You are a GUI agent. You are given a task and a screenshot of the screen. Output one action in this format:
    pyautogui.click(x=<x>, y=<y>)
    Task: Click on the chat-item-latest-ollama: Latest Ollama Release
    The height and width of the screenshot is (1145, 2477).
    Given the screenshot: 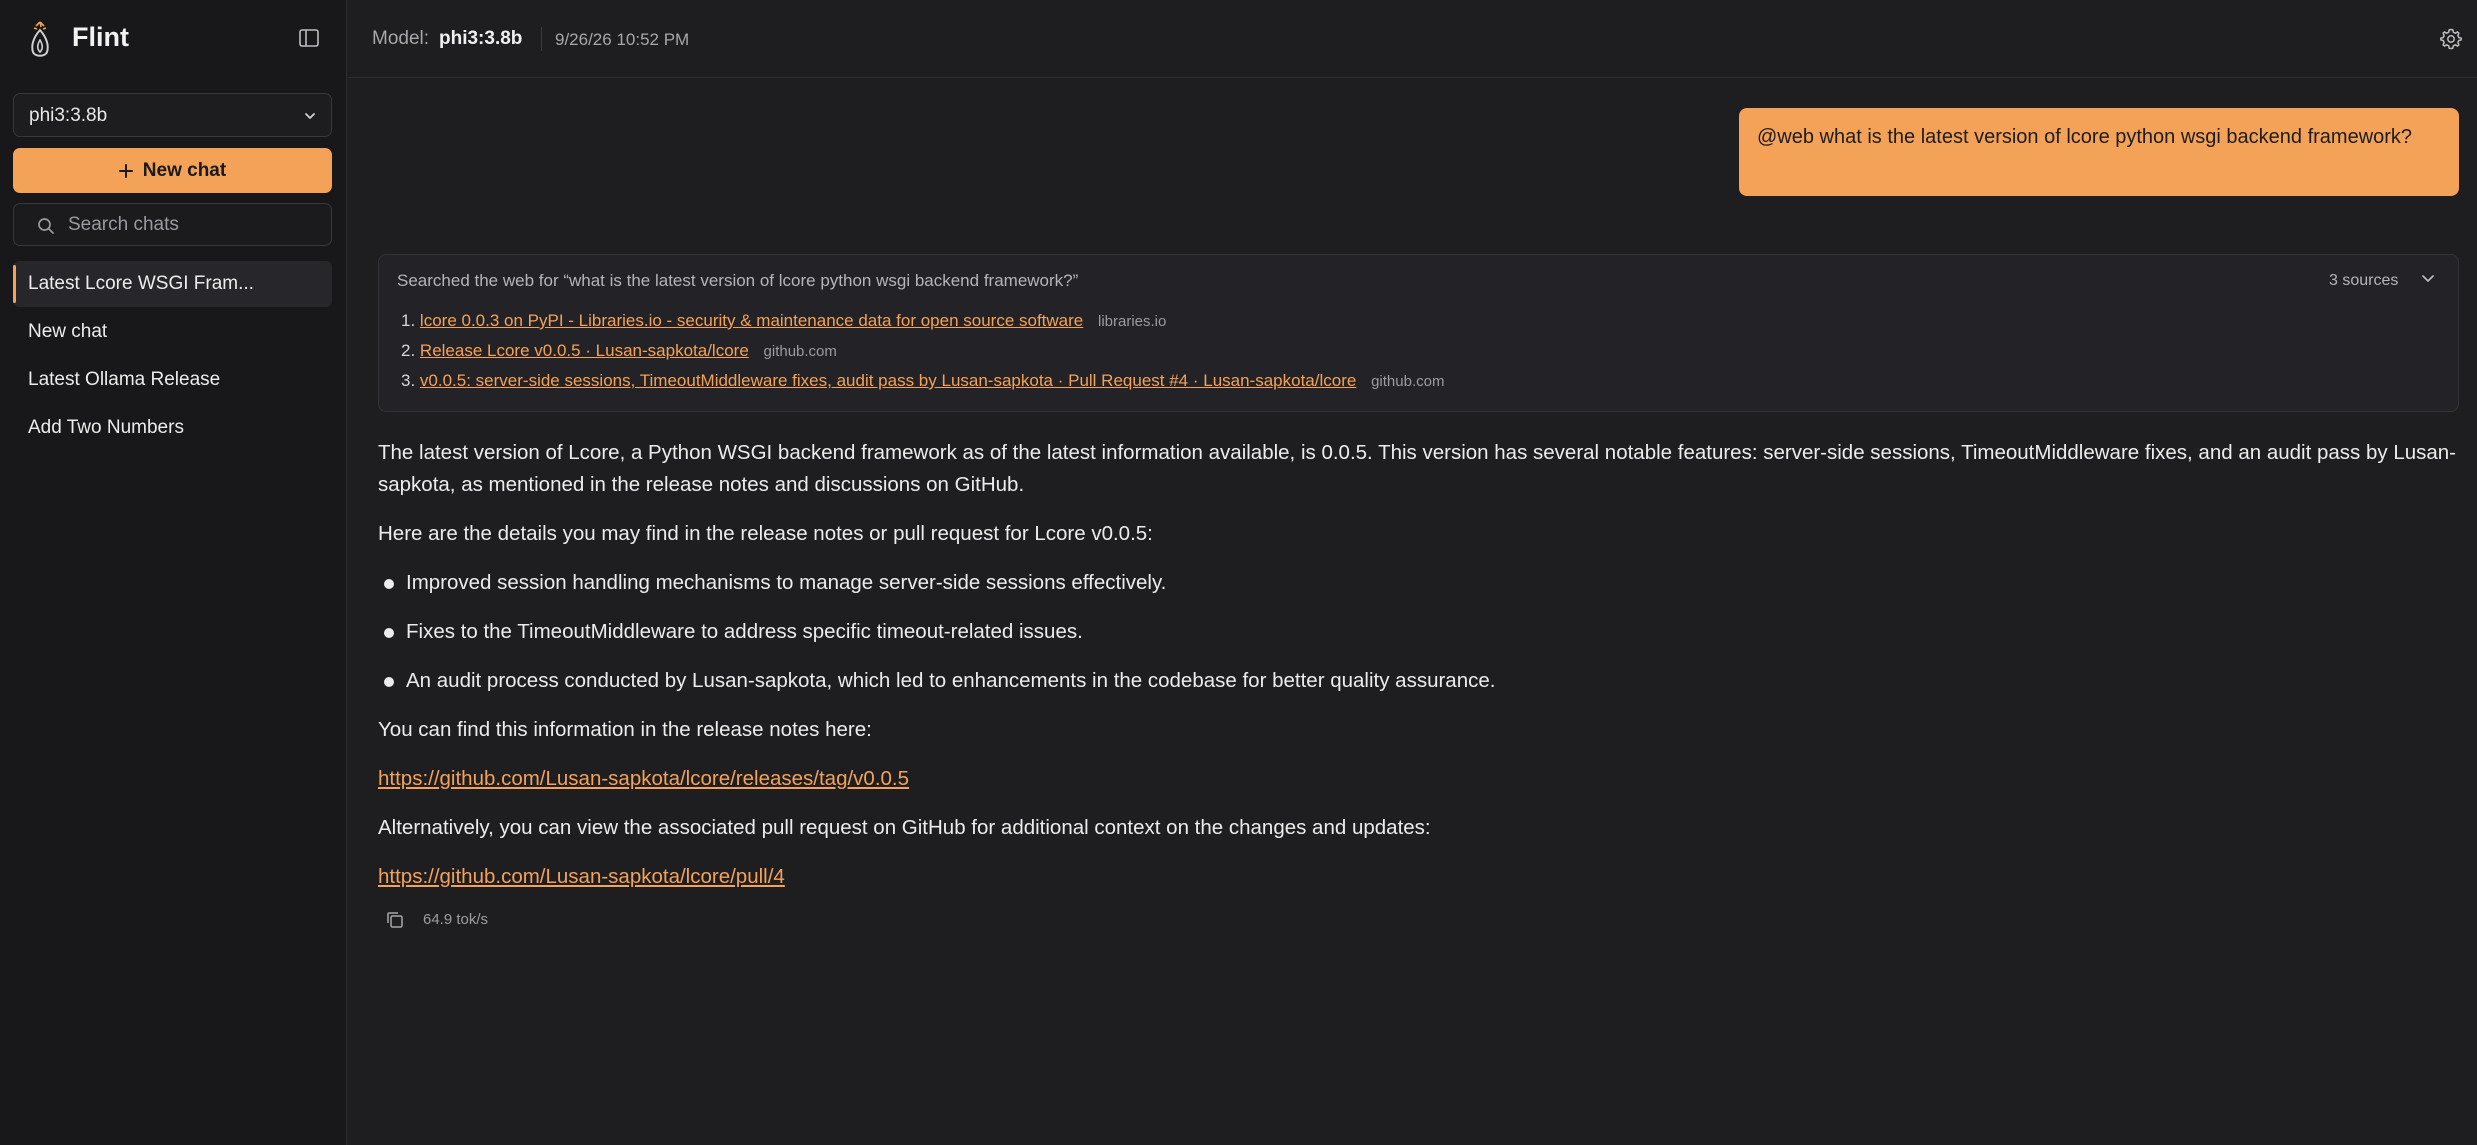 What is the action you would take?
    pyautogui.click(x=172, y=380)
    